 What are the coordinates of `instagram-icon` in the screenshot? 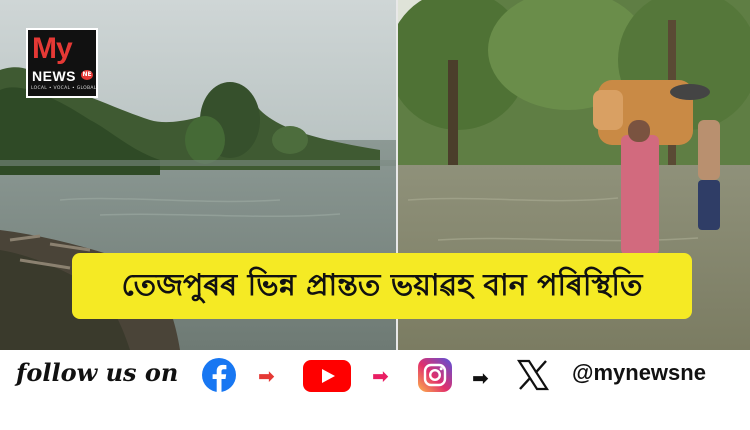 It's located at (435, 375).